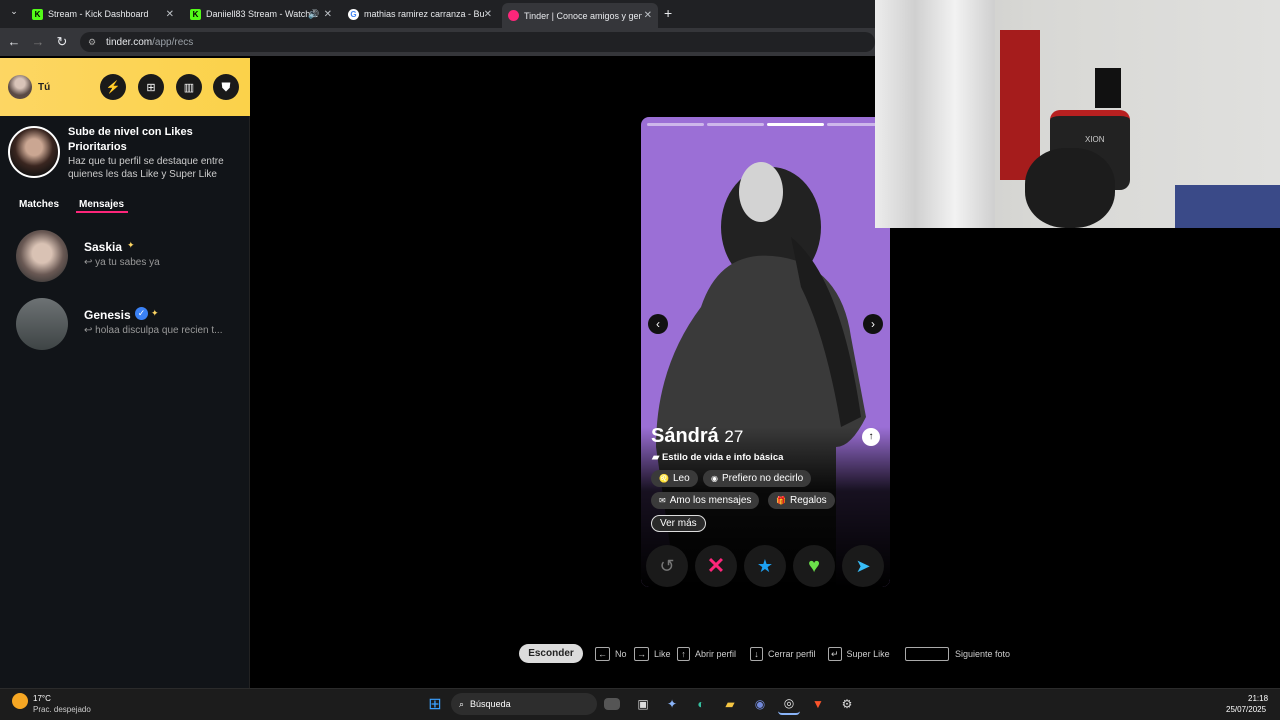 This screenshot has width=1280, height=720. I want to click on promo-title: Sube de nivel con Likes Prioritarios, so click(153, 140).